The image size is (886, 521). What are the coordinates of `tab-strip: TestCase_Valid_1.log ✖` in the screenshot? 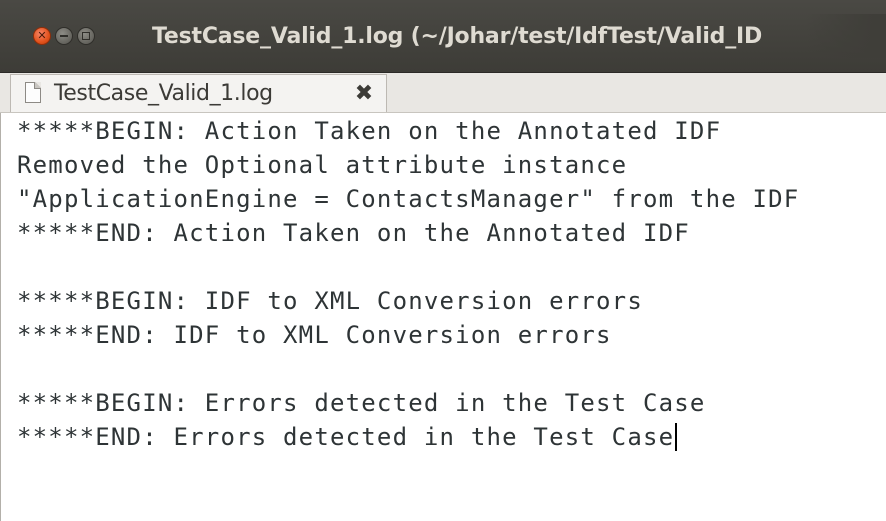 It's located at (443, 93).